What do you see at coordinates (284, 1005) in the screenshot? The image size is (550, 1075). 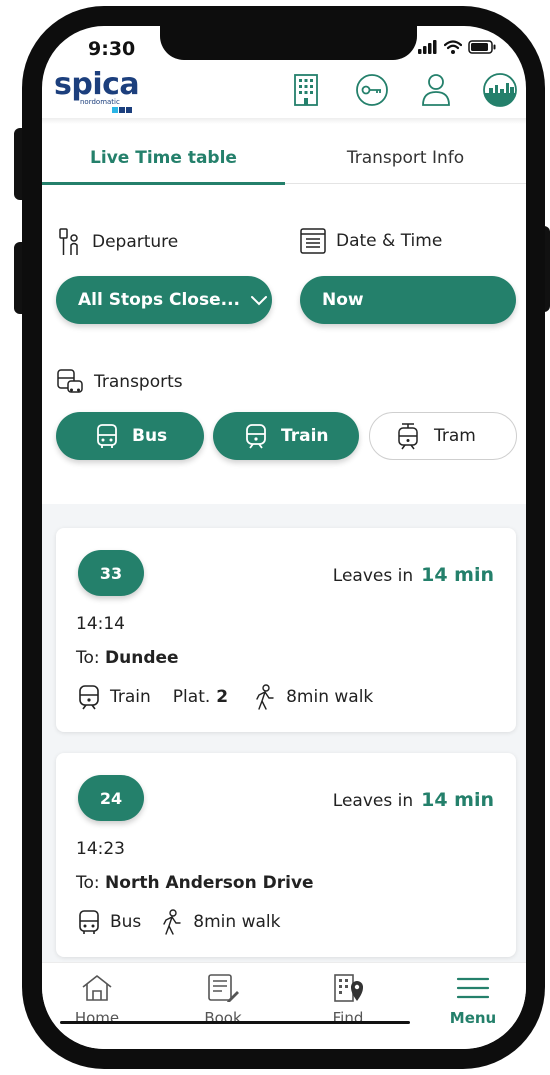 I see `bottom-navigation: Home Book Find Menu` at bounding box center [284, 1005].